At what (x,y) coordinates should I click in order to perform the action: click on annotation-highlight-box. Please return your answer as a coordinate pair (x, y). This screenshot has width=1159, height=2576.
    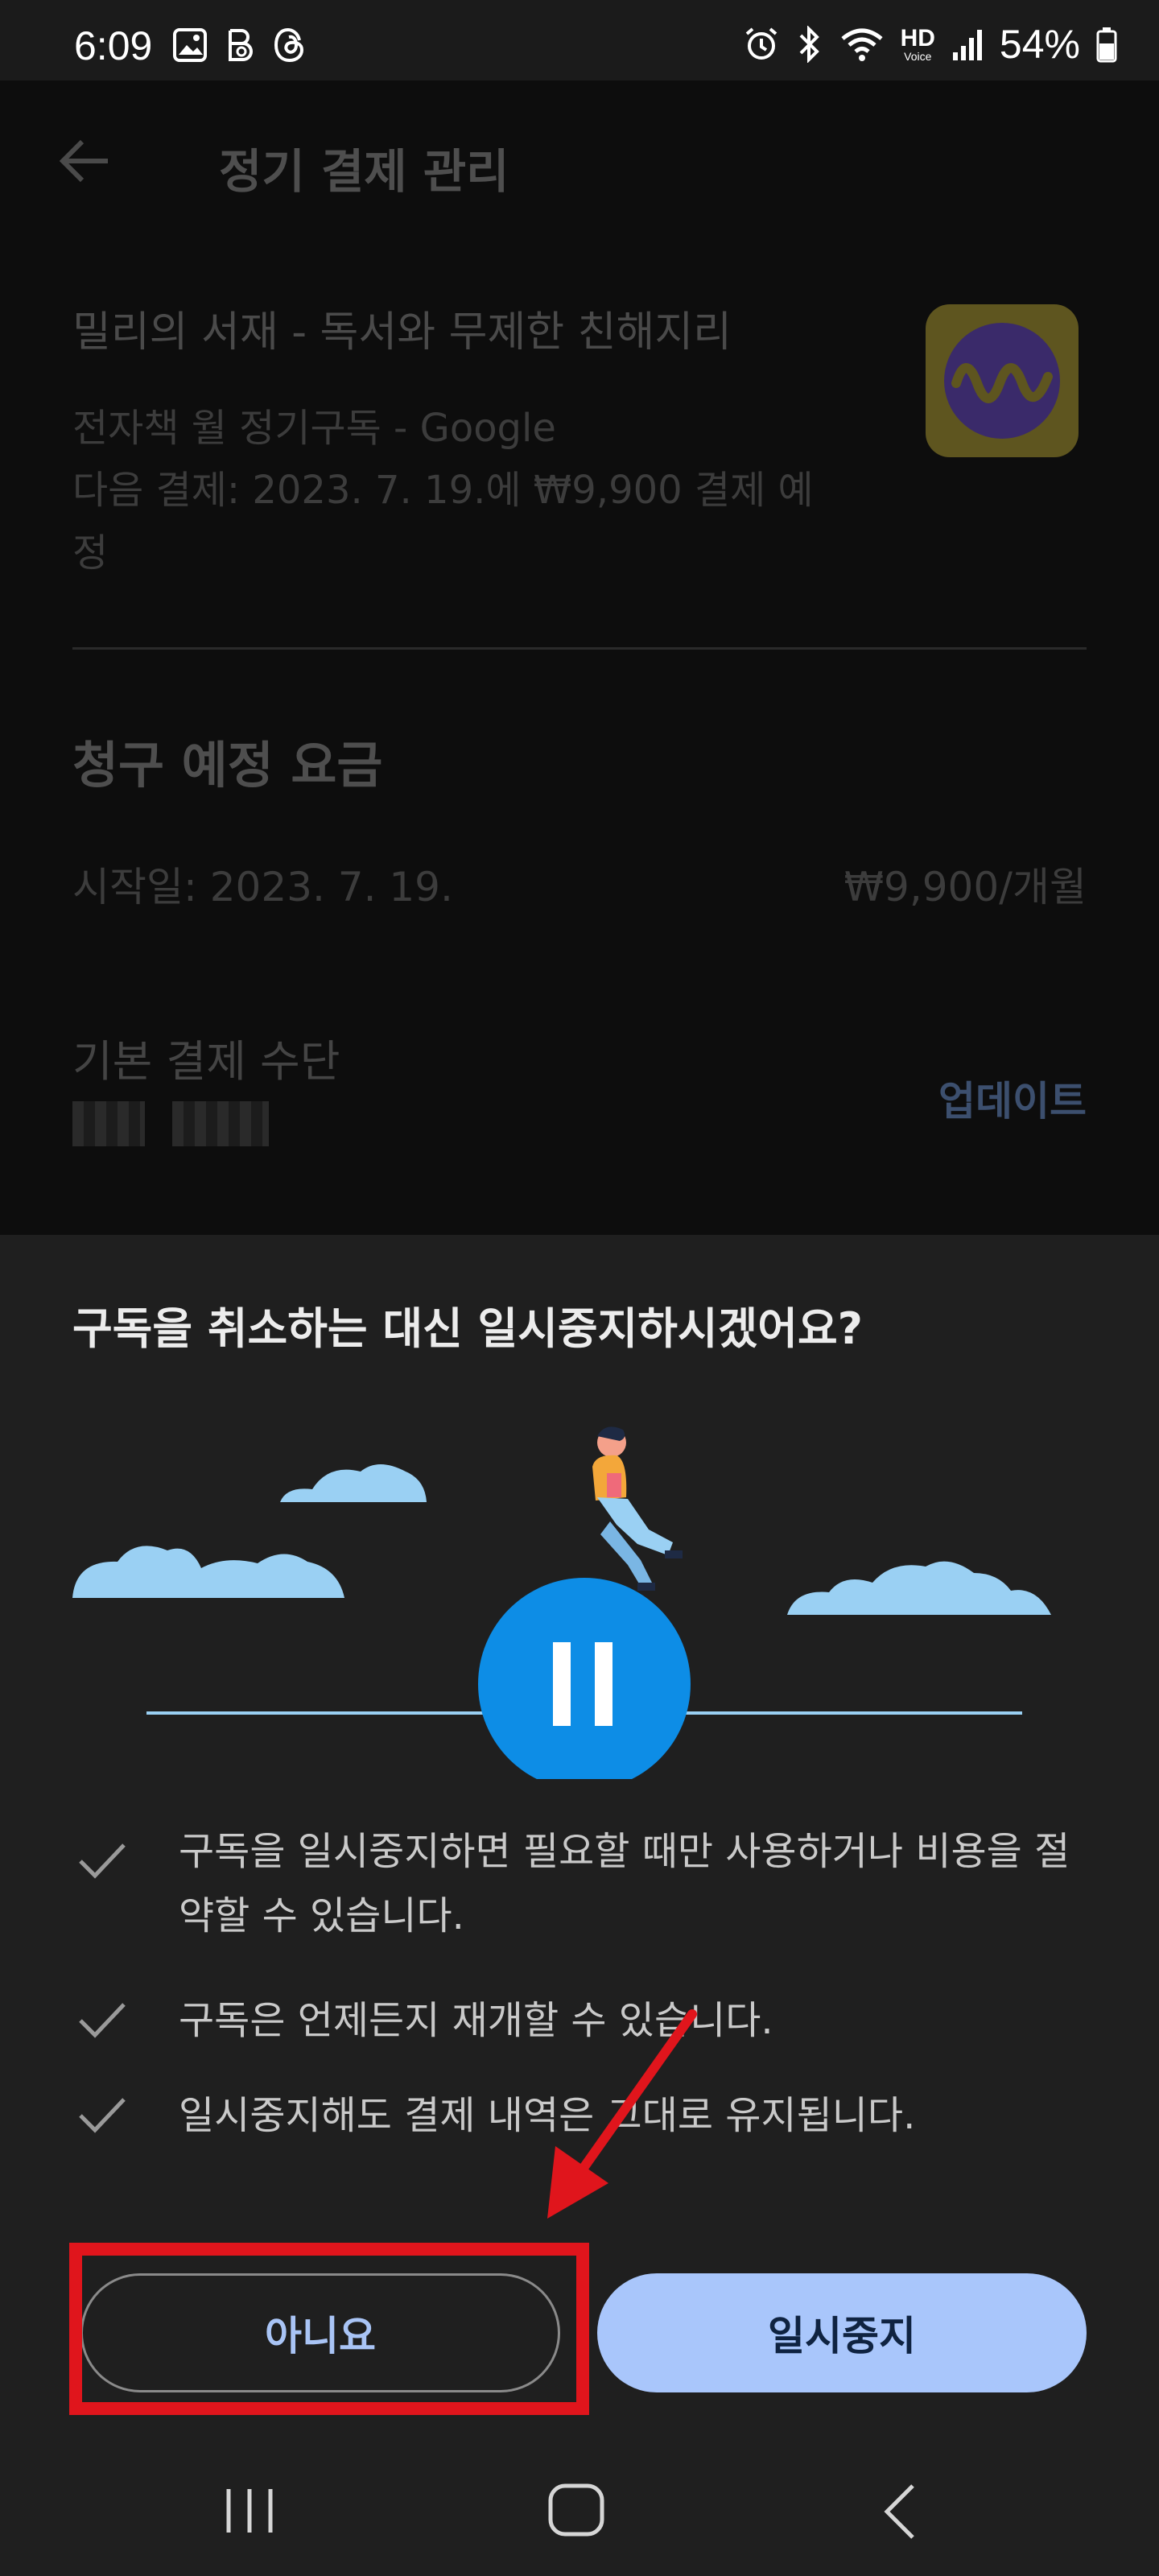
    Looking at the image, I should click on (329, 2329).